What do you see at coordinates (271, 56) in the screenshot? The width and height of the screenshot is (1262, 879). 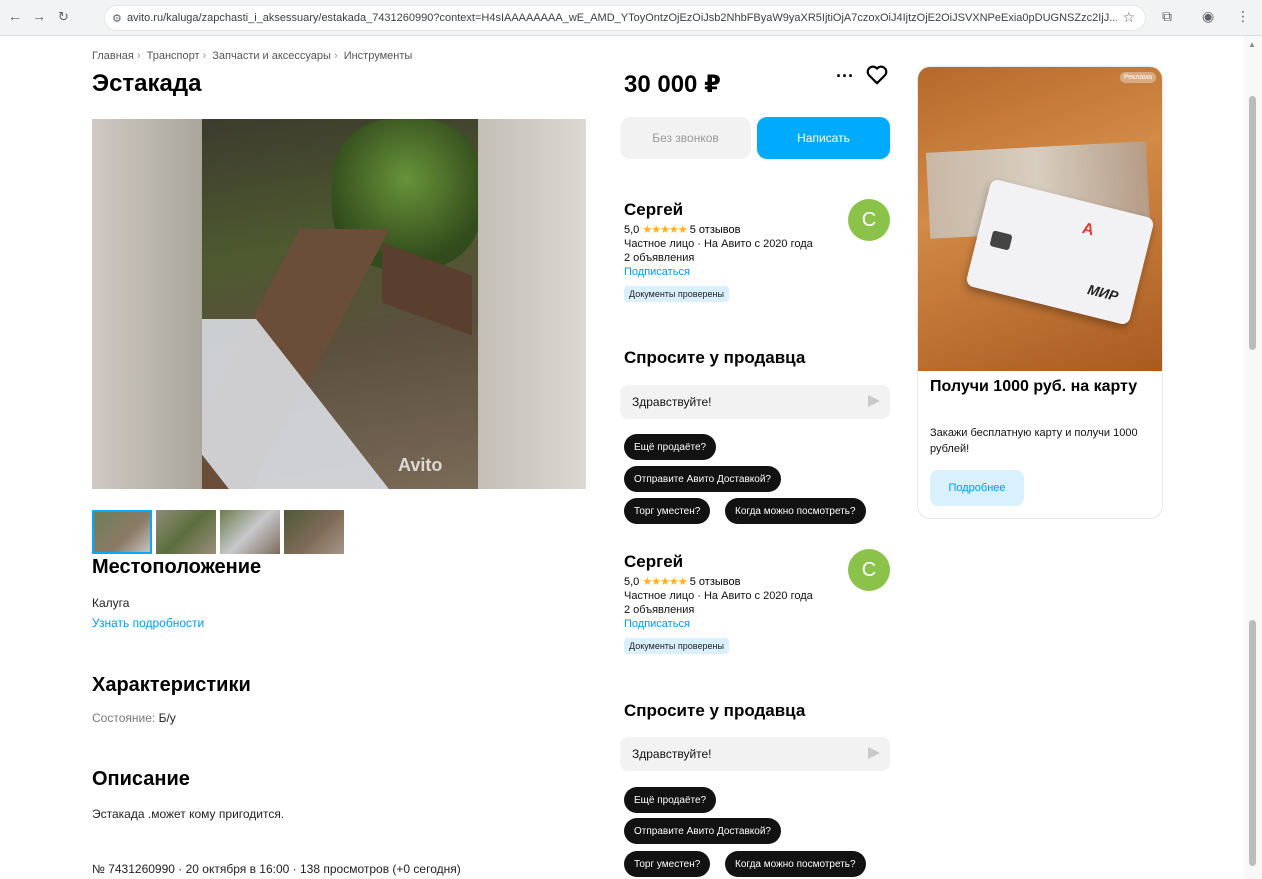 I see `breadcrumb-item: Запчасти и аксессуары` at bounding box center [271, 56].